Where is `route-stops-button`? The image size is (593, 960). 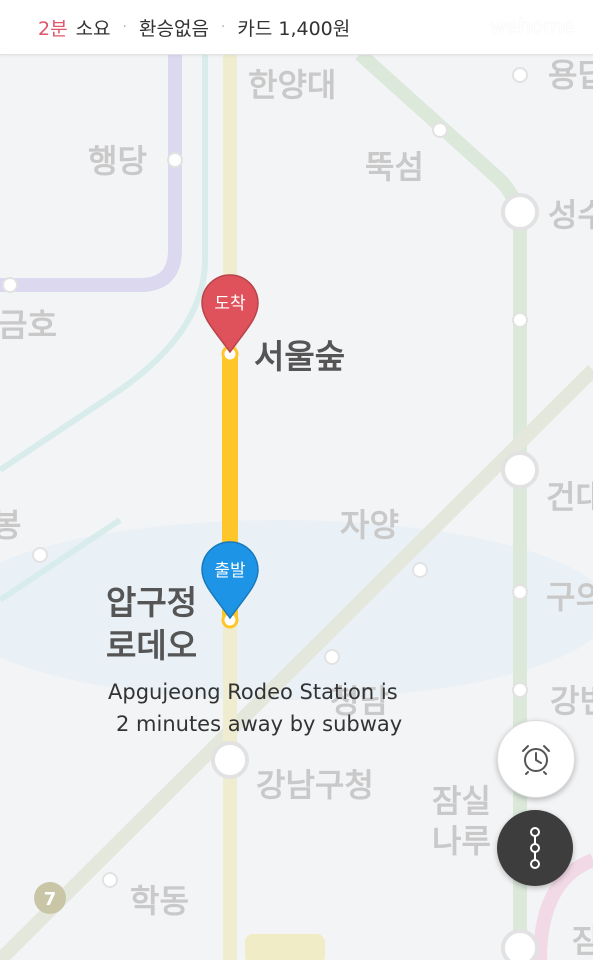 route-stops-button is located at coordinates (535, 848).